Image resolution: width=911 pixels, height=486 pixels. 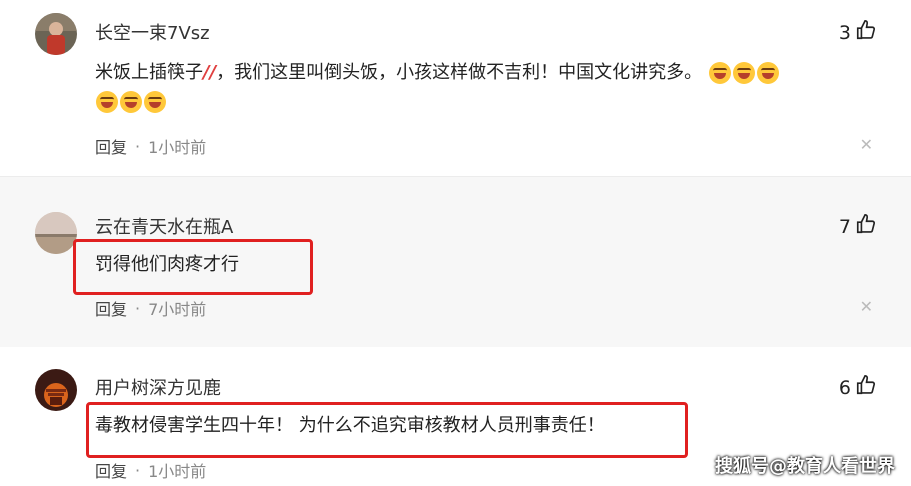 I want to click on like-count: 7, so click(x=844, y=226).